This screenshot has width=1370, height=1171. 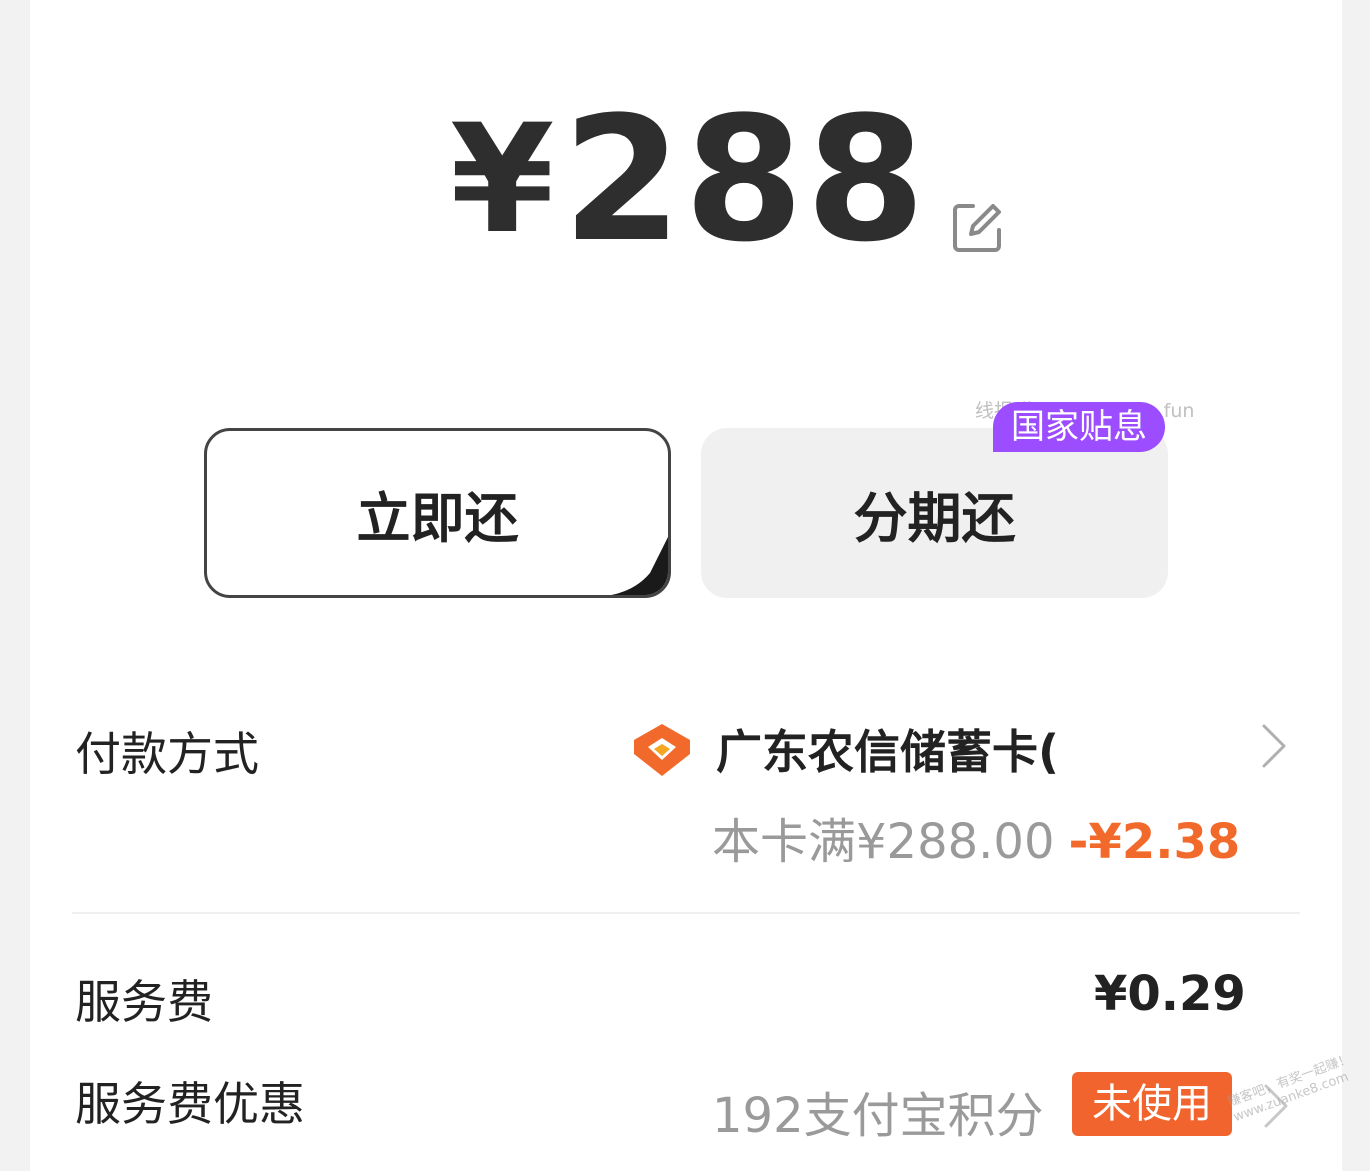 What do you see at coordinates (686, 913) in the screenshot?
I see `divider` at bounding box center [686, 913].